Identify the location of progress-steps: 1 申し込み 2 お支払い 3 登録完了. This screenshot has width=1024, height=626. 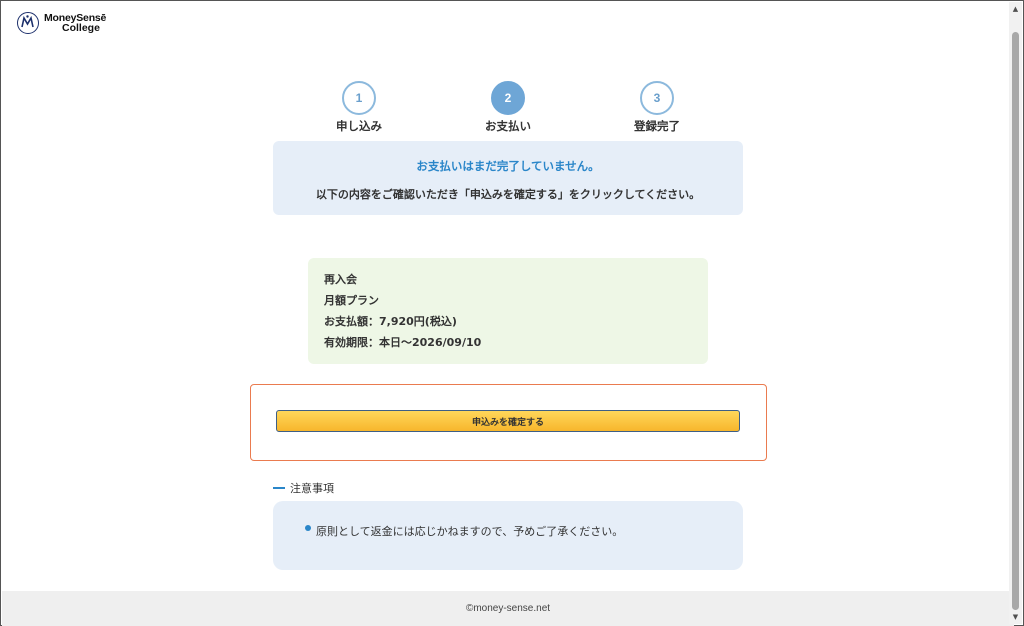
(507, 107).